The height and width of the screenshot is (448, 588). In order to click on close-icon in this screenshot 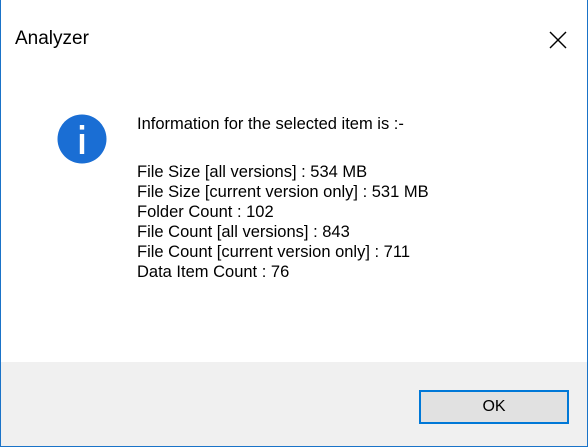, I will do `click(558, 40)`.